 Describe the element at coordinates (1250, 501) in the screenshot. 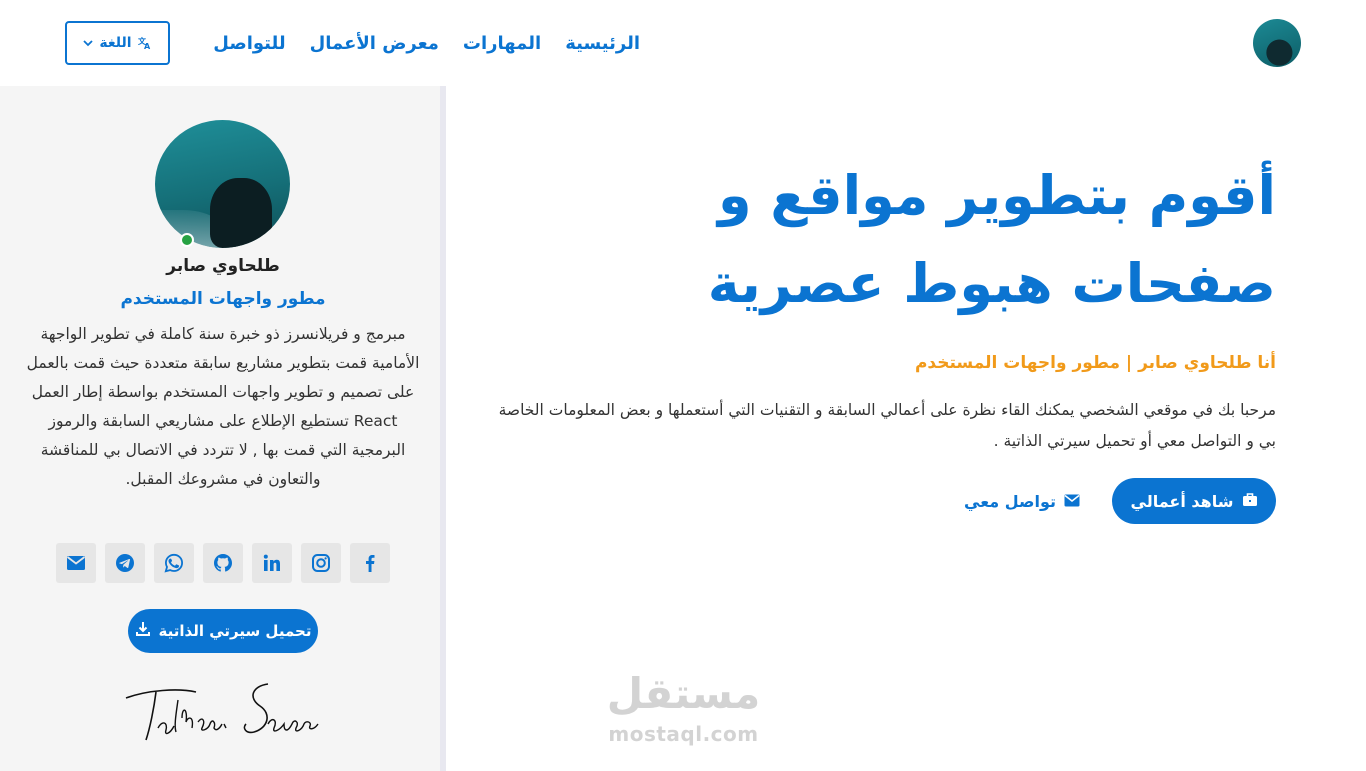

I see `briefcase-icon` at that location.